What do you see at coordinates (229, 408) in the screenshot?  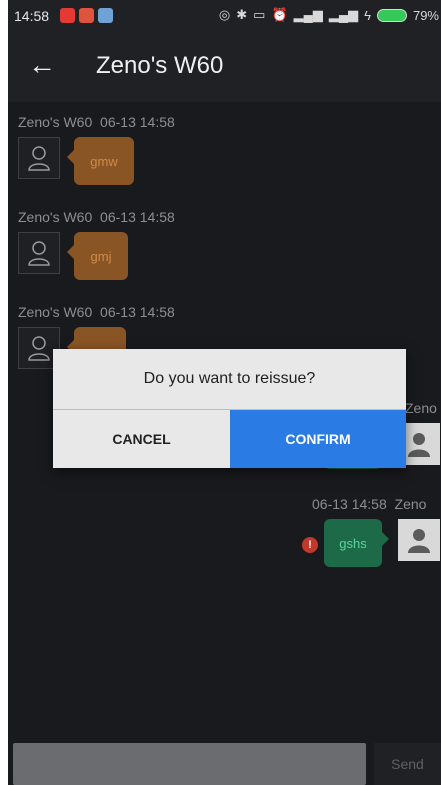 I see `reissue-dialog: Do you want to reissue? CANCEL CONFIRM` at bounding box center [229, 408].